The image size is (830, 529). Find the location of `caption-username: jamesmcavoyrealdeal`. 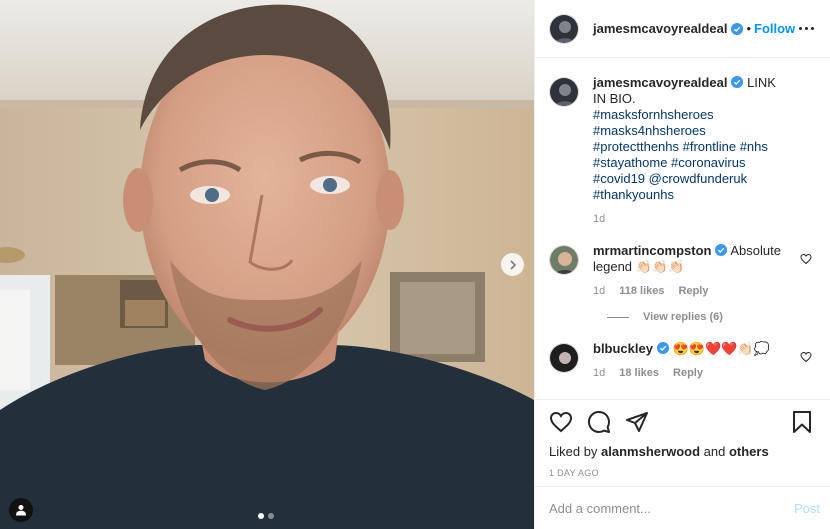

caption-username: jamesmcavoyrealdeal is located at coordinates (660, 82).